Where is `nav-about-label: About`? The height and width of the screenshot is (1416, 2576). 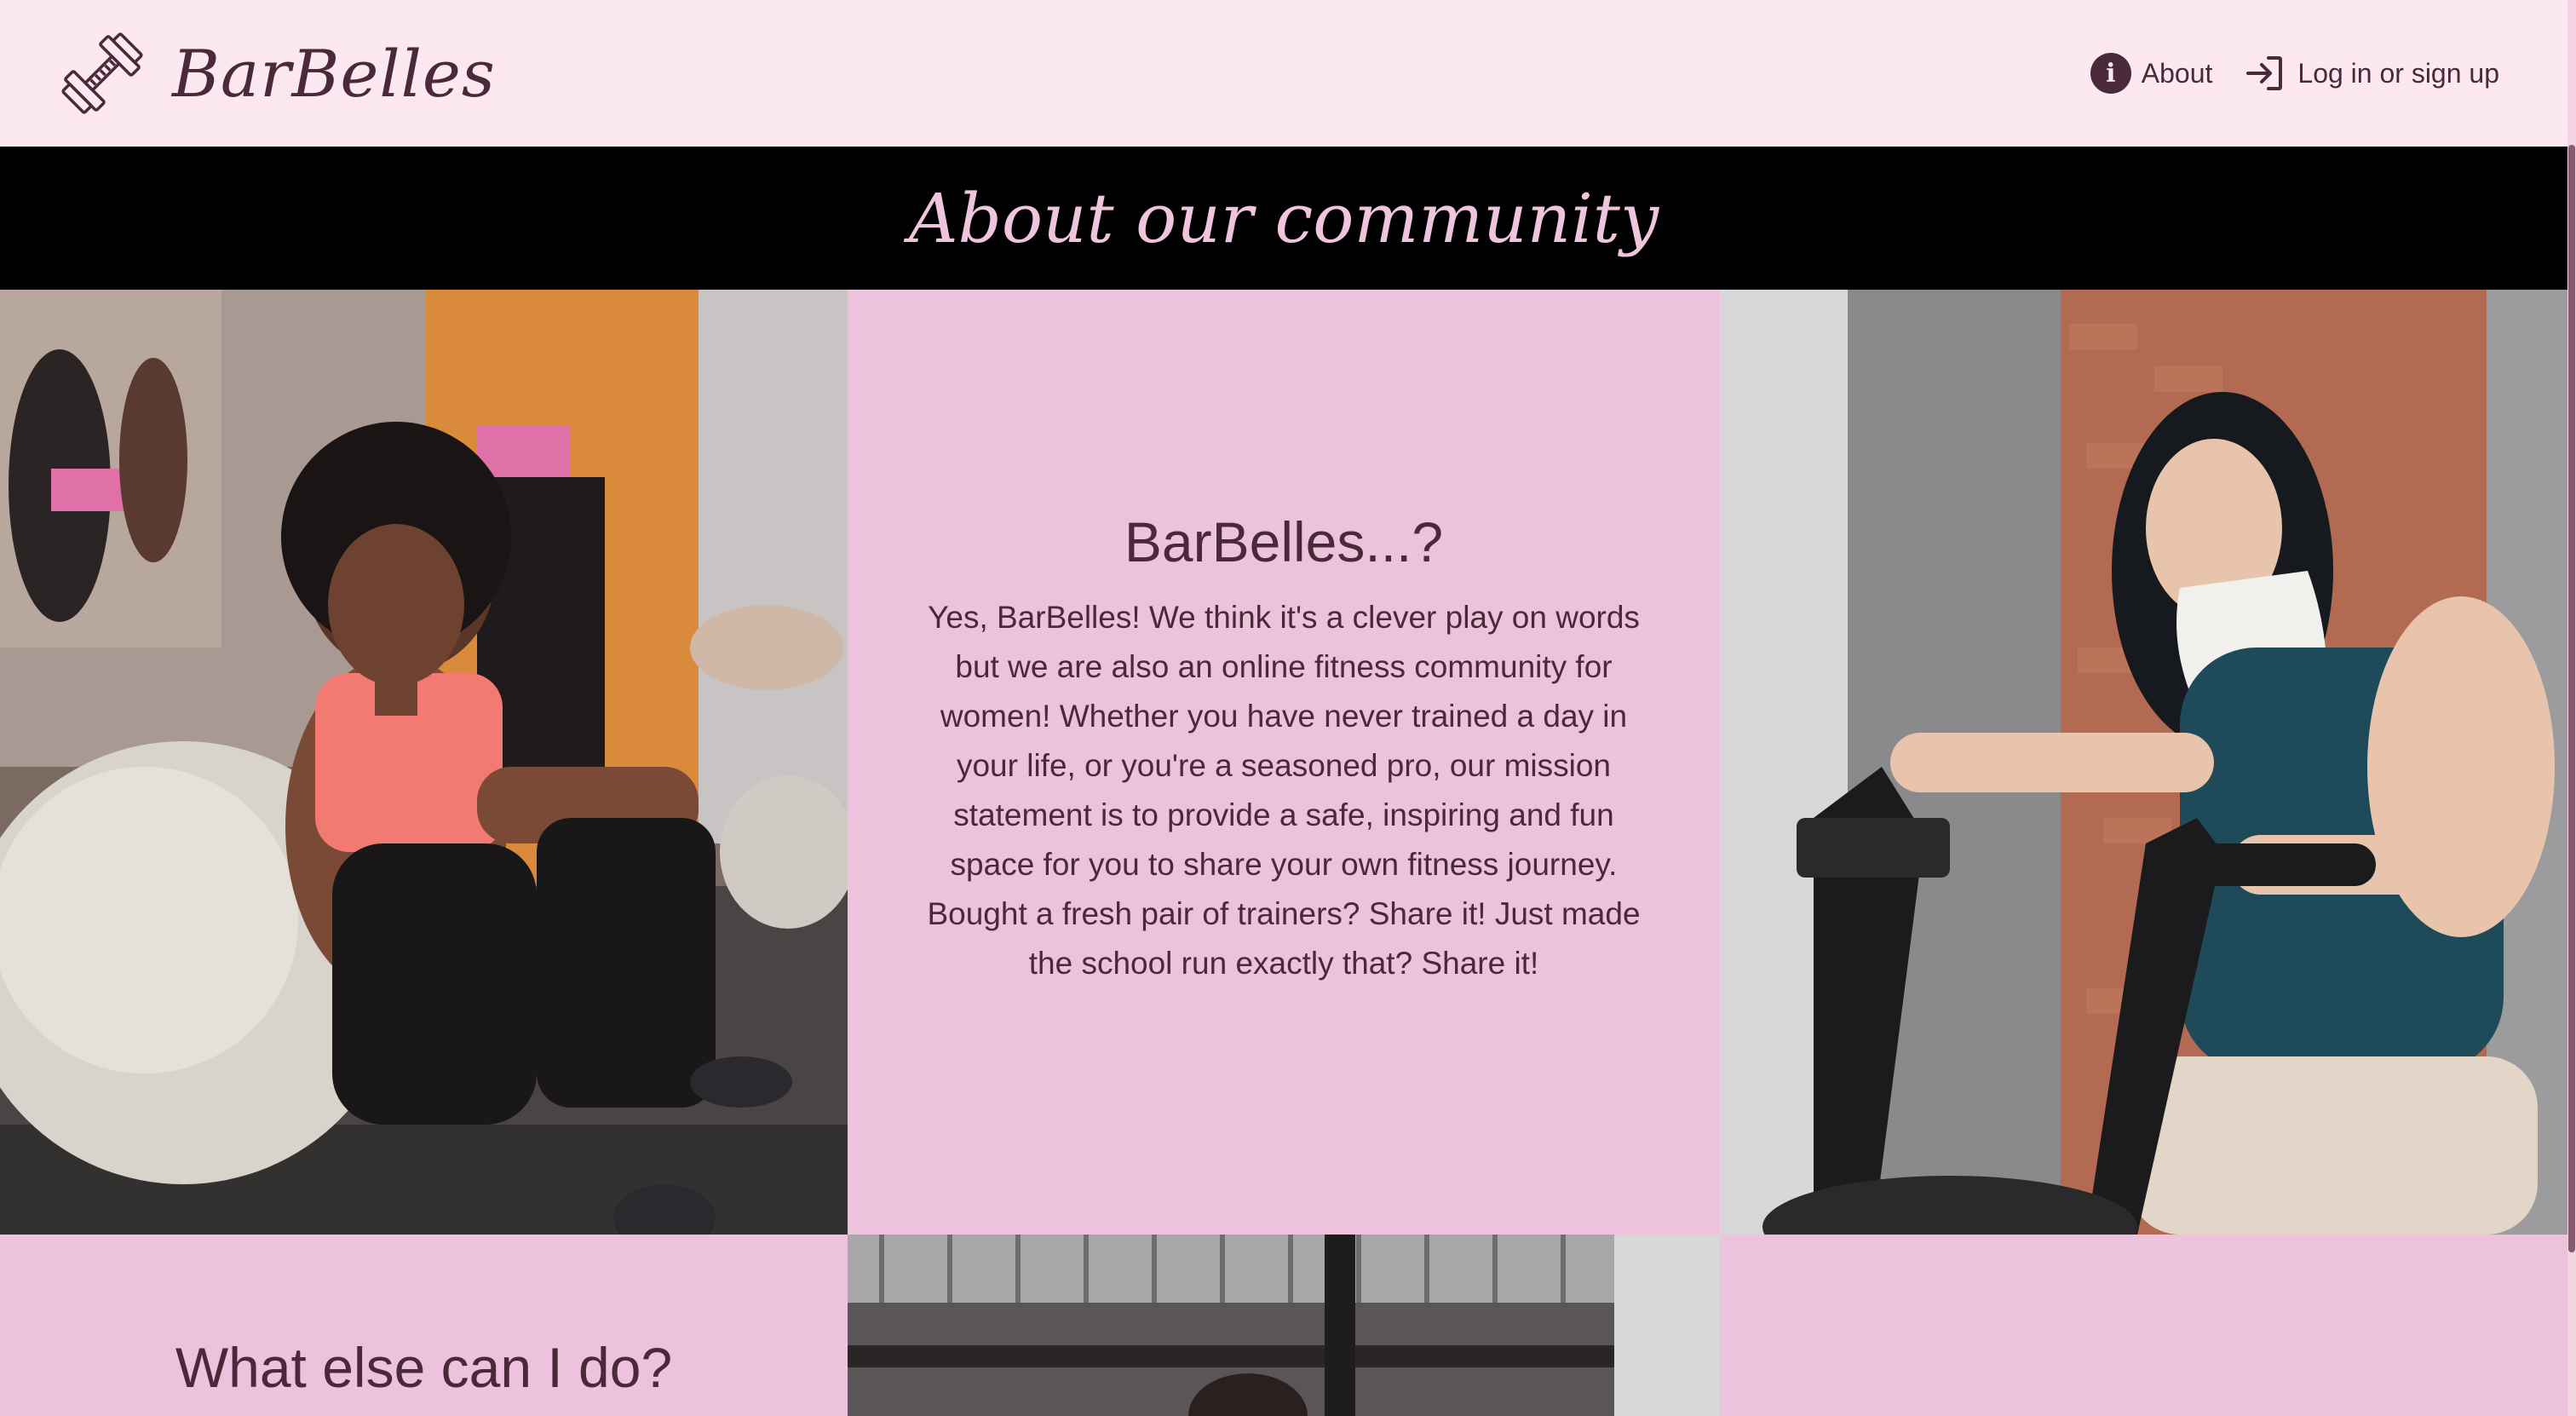
nav-about-label: About is located at coordinates (2177, 73).